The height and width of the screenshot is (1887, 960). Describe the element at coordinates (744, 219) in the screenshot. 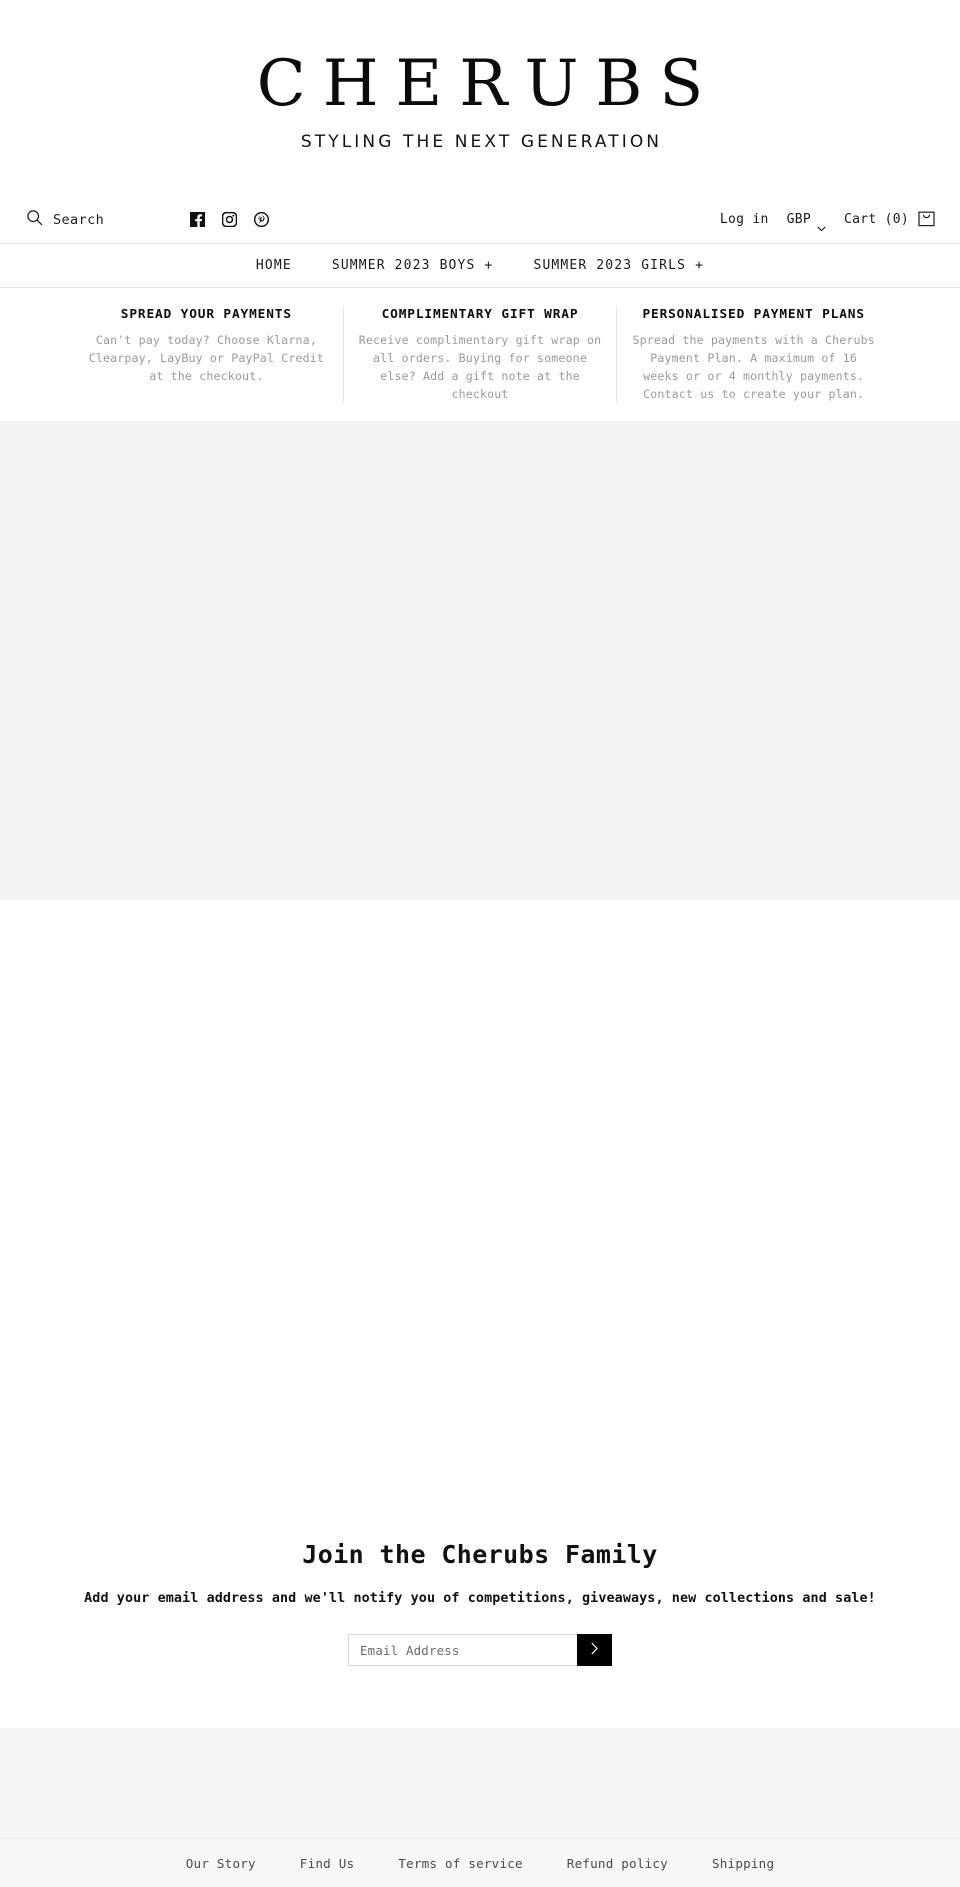

I see `login-link: Log in` at that location.